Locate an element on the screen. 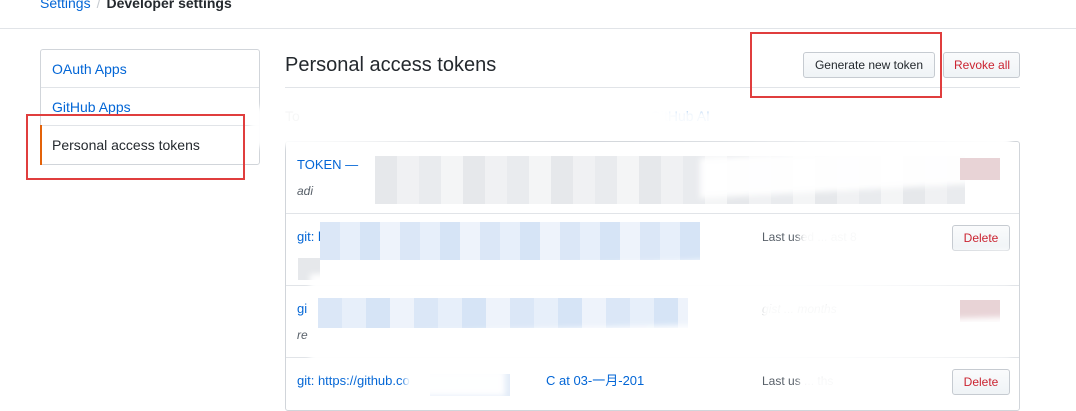 This screenshot has width=1076, height=411. page-title: Personal access tokens is located at coordinates (391, 65).